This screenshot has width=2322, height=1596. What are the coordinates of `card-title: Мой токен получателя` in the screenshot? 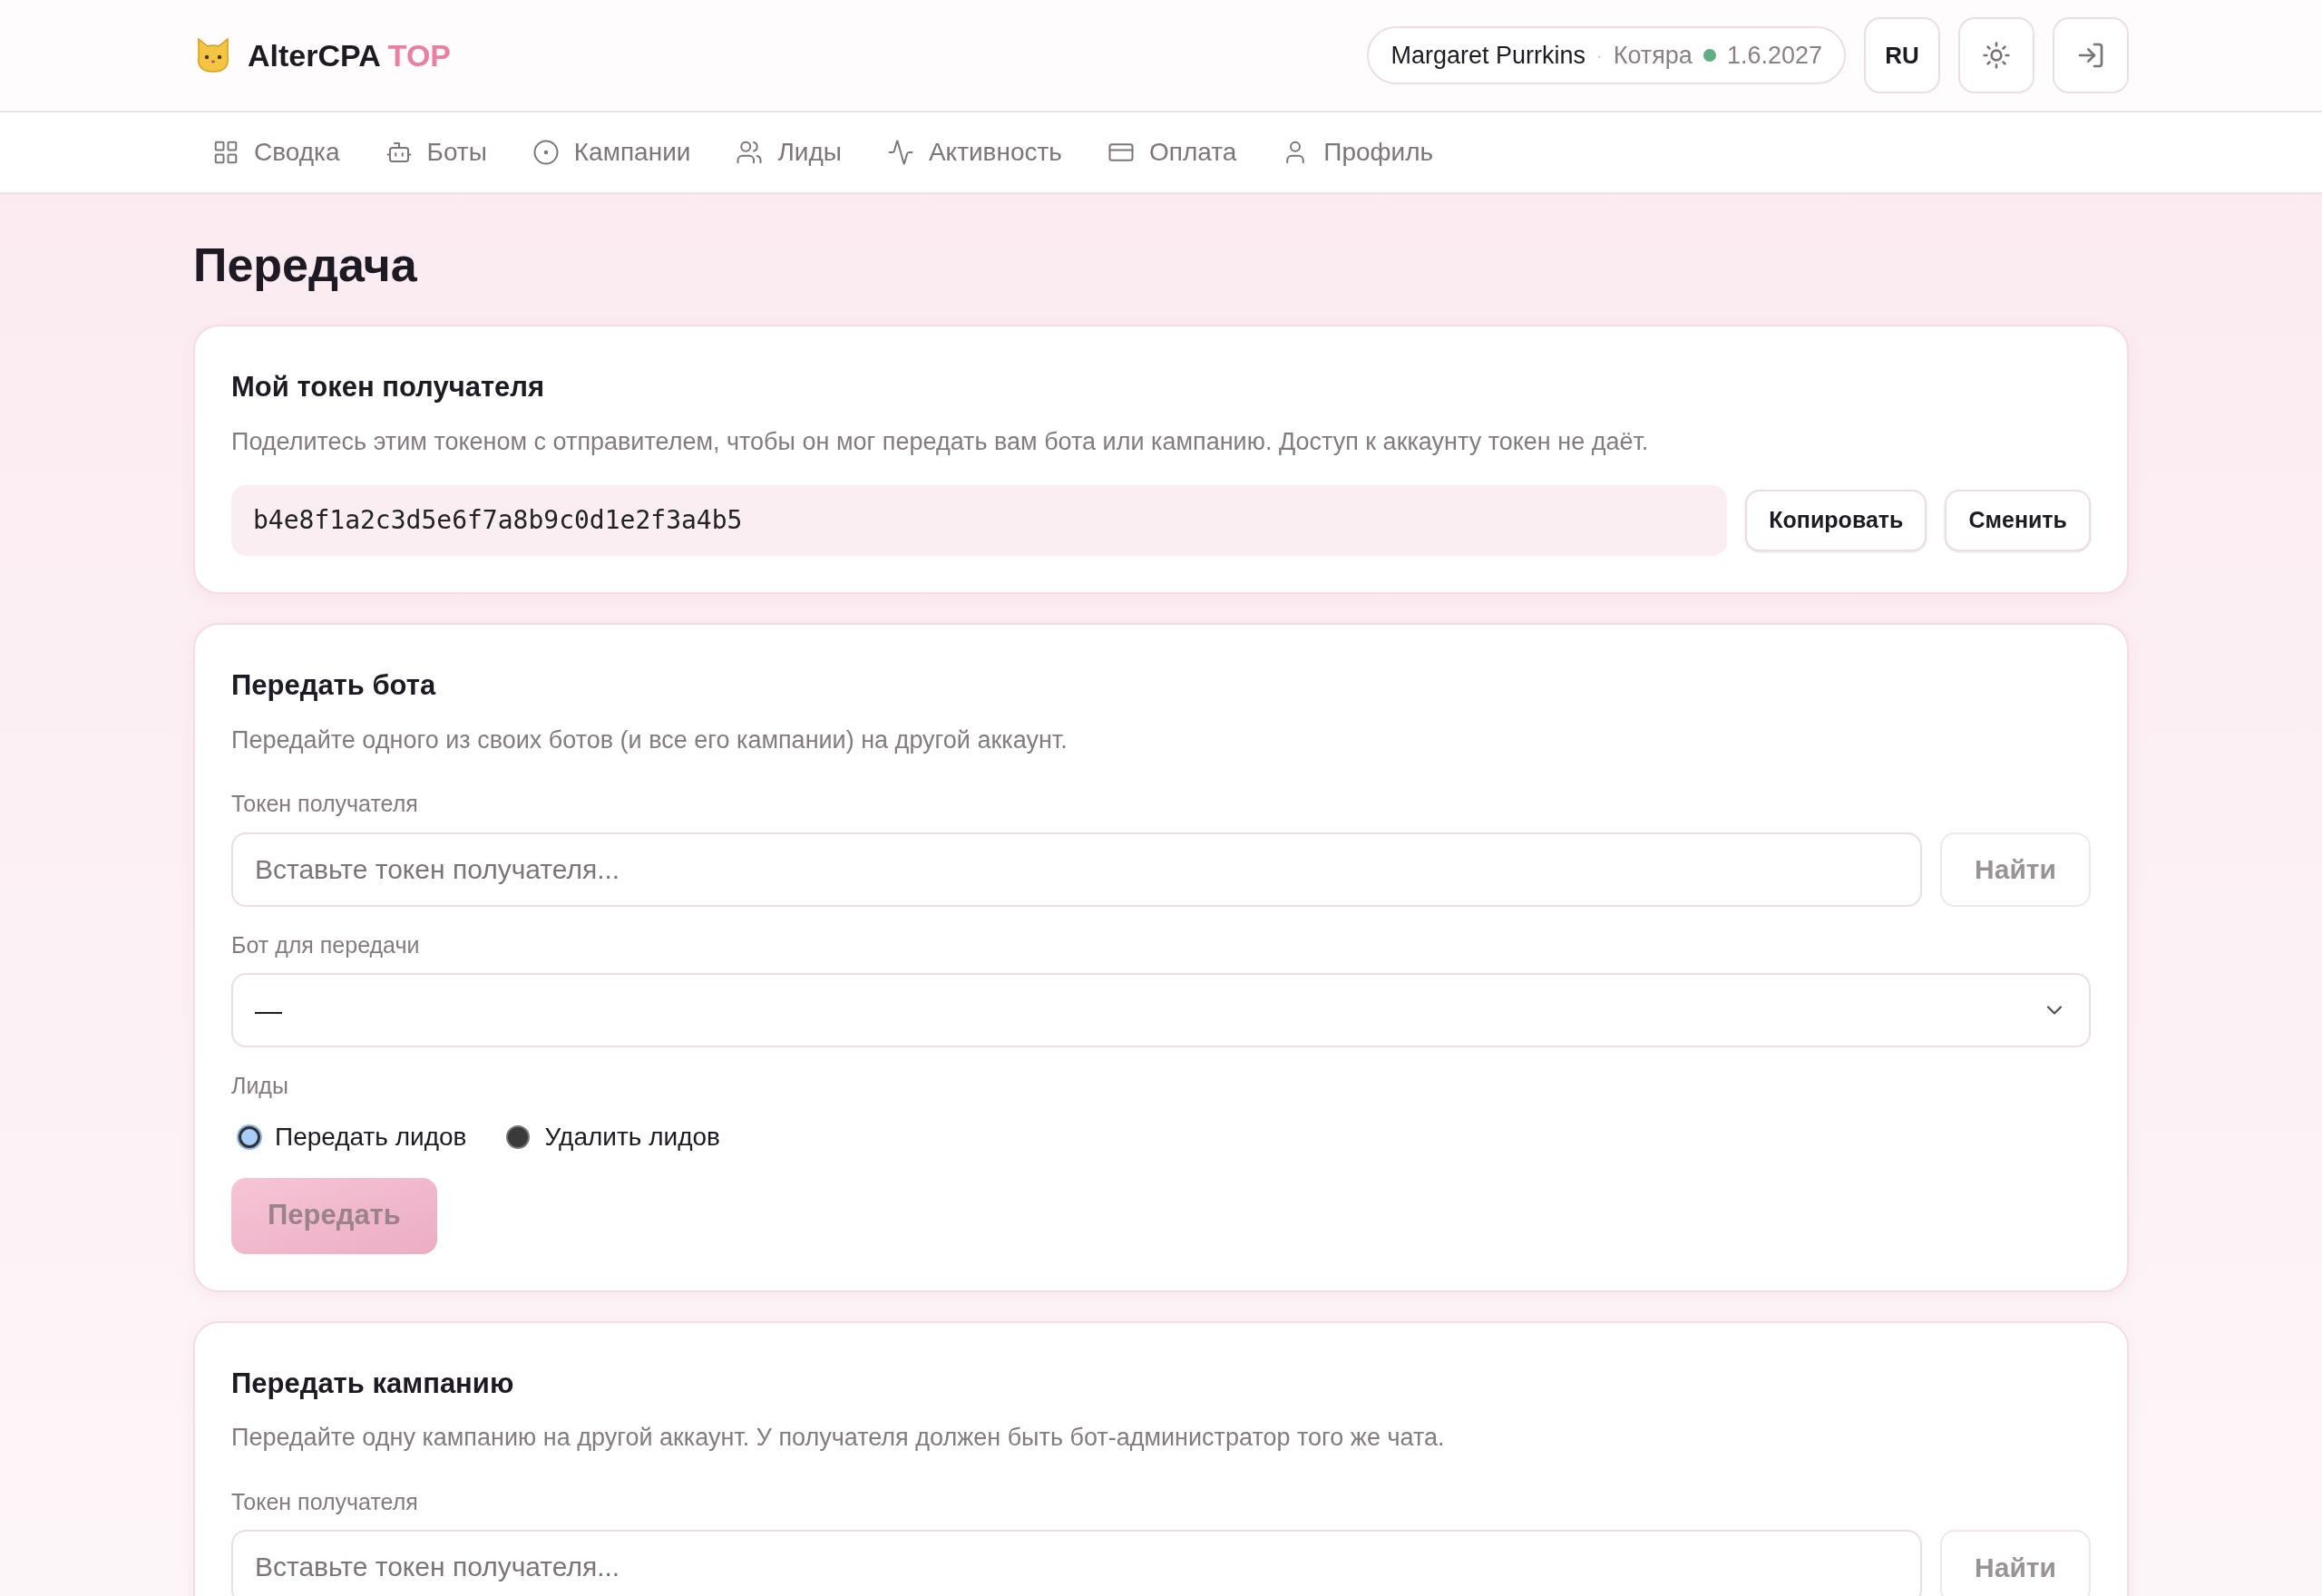 It's located at (388, 387).